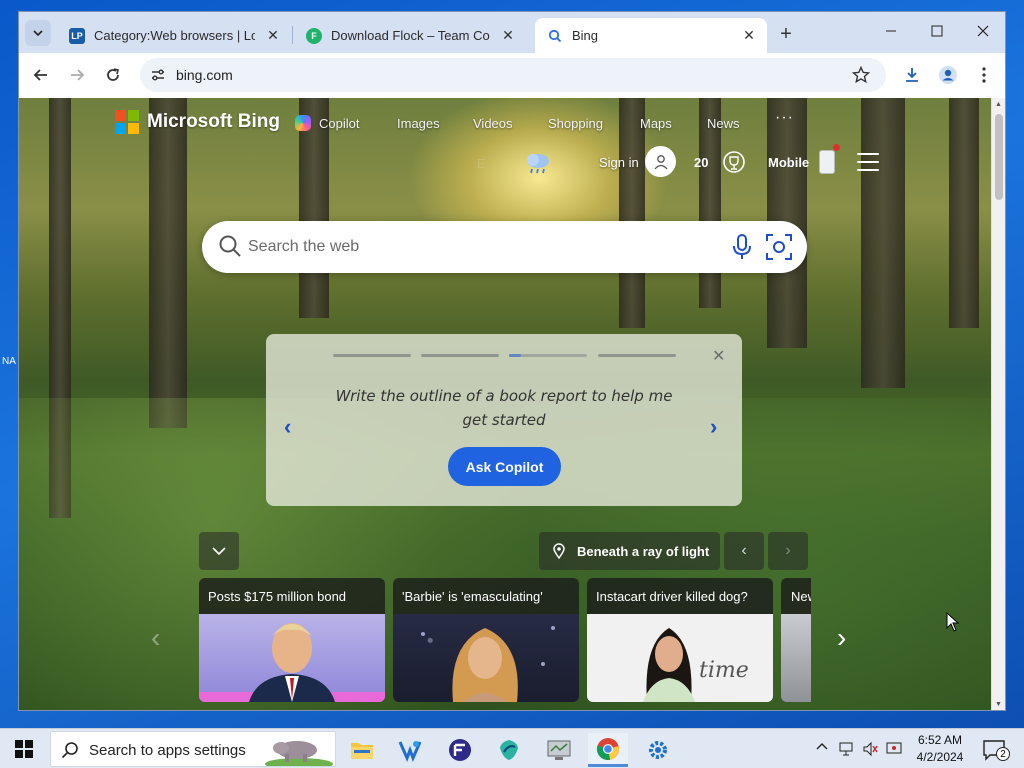 The width and height of the screenshot is (1024, 768). Describe the element at coordinates (339, 123) in the screenshot. I see `nav-copilot: Copilot` at that location.